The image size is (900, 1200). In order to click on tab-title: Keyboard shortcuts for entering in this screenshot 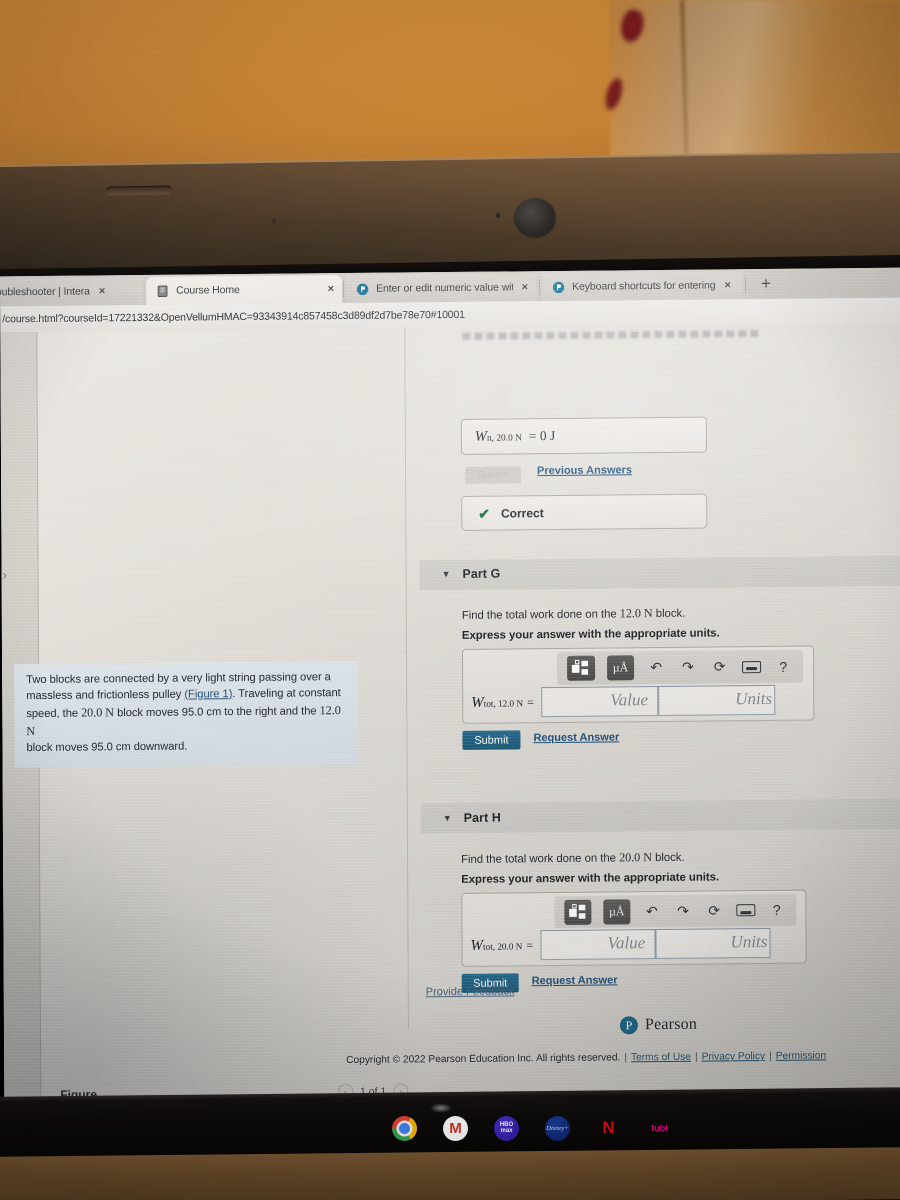, I will do `click(644, 286)`.